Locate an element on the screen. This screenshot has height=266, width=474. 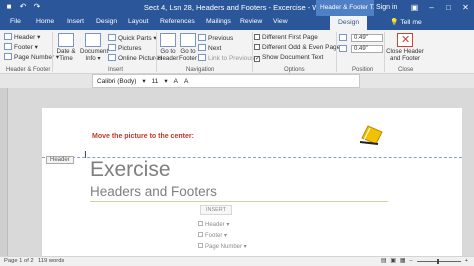
font-name-select: Calibri (Body) is located at coordinates (116, 81).